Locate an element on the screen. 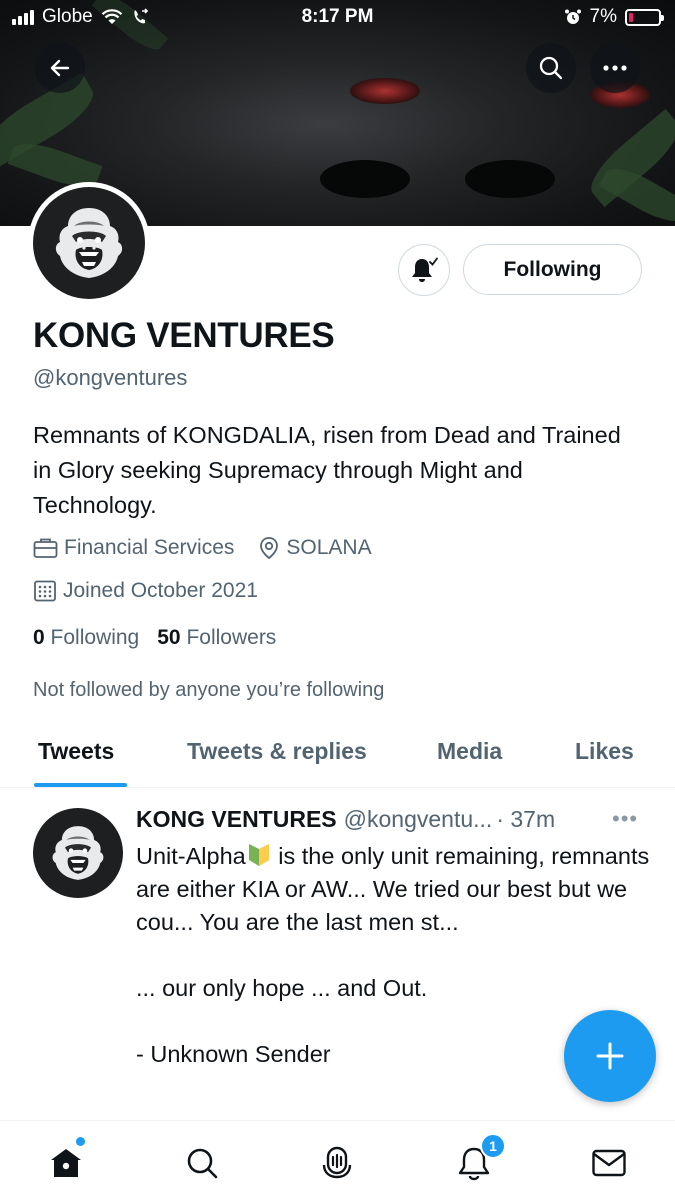 This screenshot has width=675, height=1200. beginner-badge-icon is located at coordinates (258, 855).